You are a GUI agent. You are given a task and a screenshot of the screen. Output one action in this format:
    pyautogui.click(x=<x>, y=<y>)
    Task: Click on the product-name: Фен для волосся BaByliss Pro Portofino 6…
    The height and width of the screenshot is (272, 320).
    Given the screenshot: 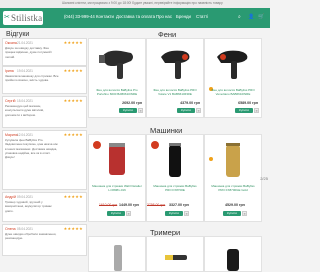 What is the action you would take?
    pyautogui.click(x=117, y=92)
    